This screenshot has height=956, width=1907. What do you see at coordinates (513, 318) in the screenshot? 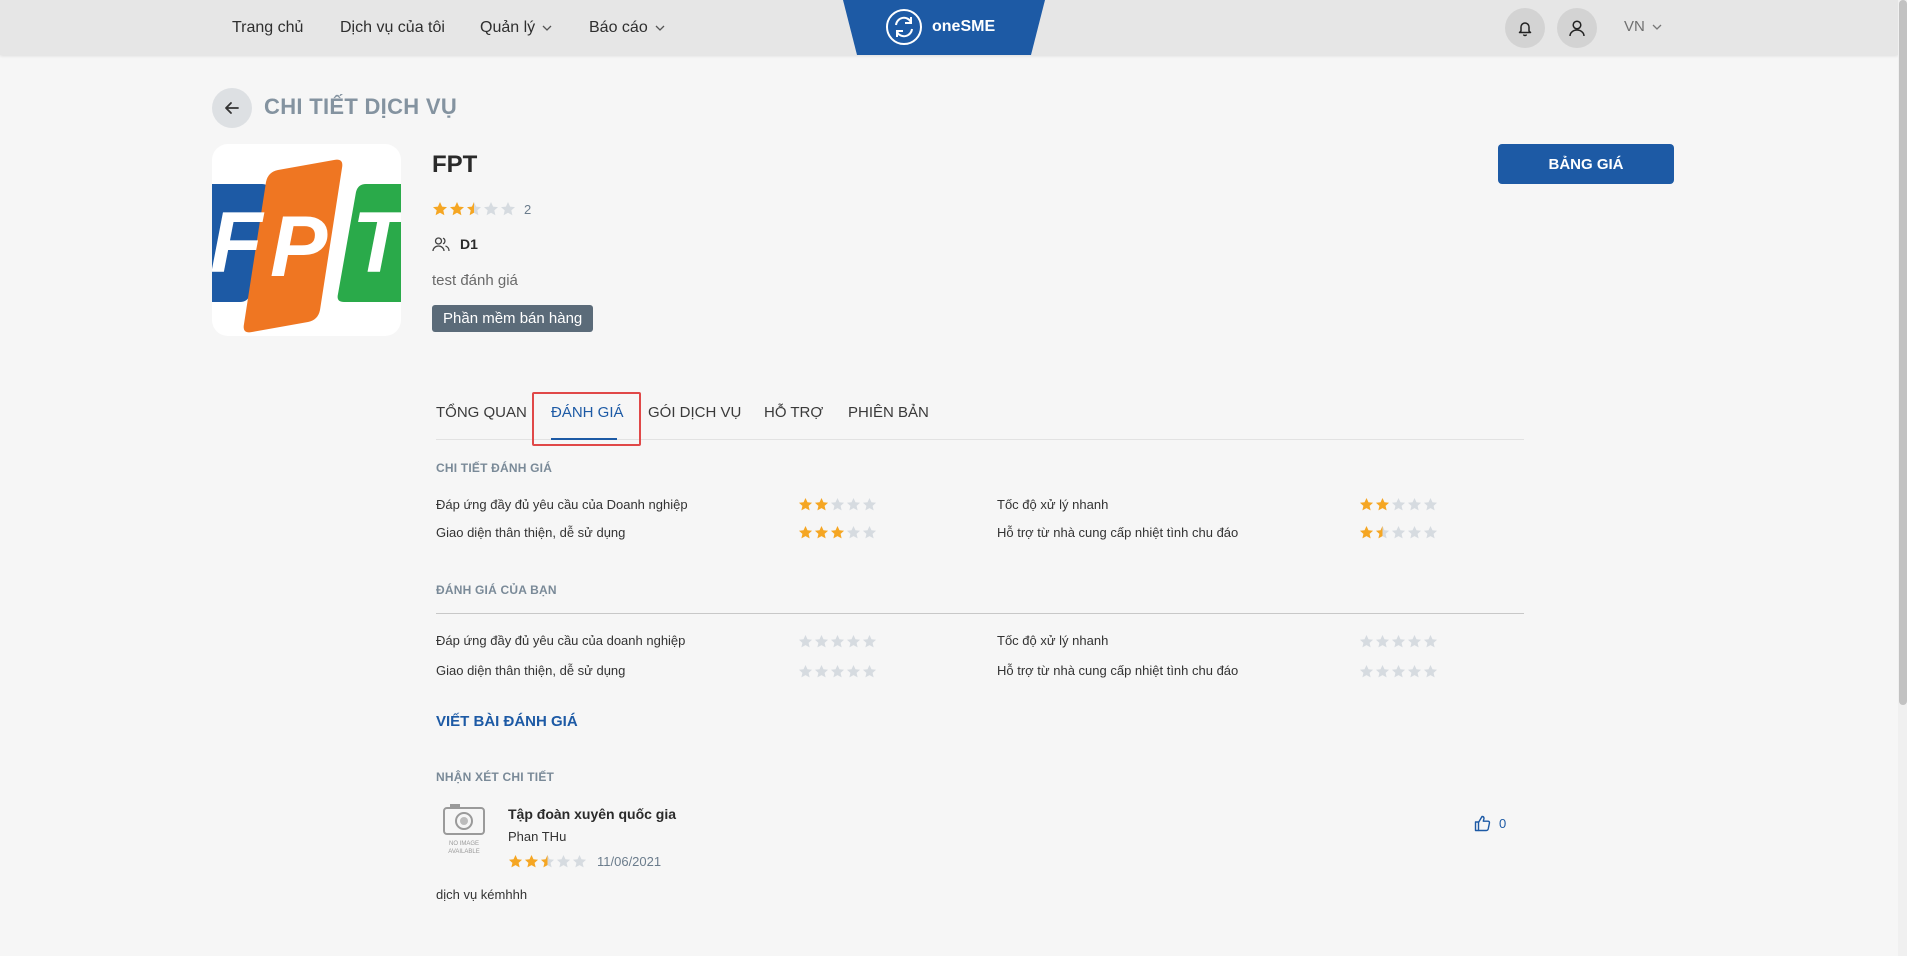
I see `category-badge: Phần mềm bán hàng` at bounding box center [513, 318].